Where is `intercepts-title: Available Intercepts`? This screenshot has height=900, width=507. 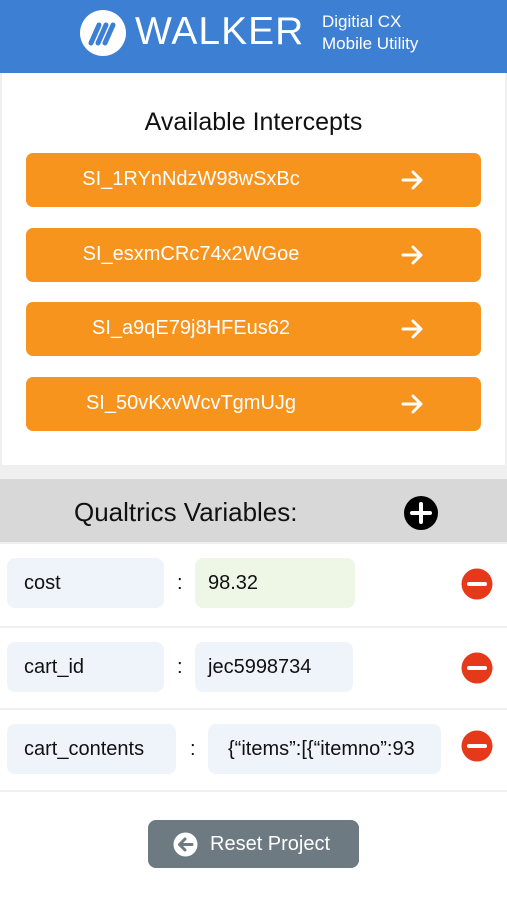
intercepts-title: Available Intercepts is located at coordinates (253, 122).